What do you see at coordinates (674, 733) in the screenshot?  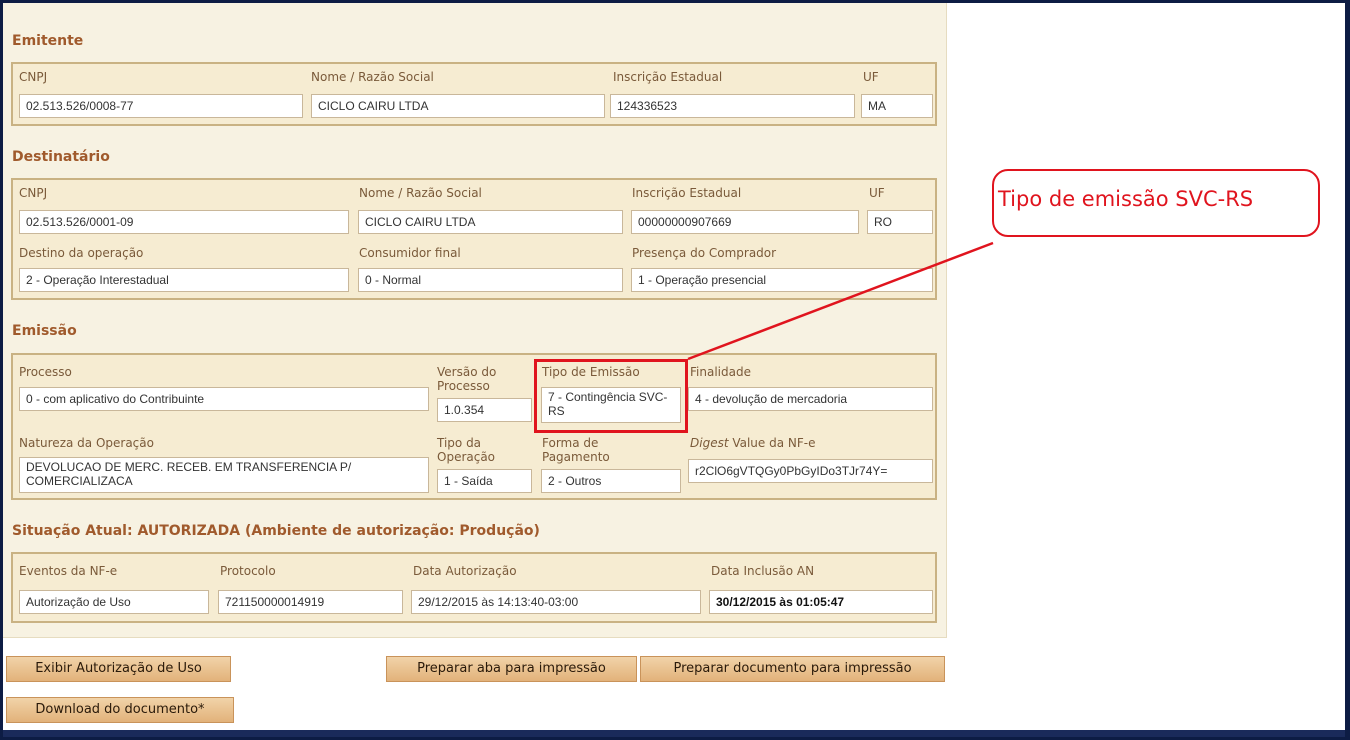 I see `bottom-bar` at bounding box center [674, 733].